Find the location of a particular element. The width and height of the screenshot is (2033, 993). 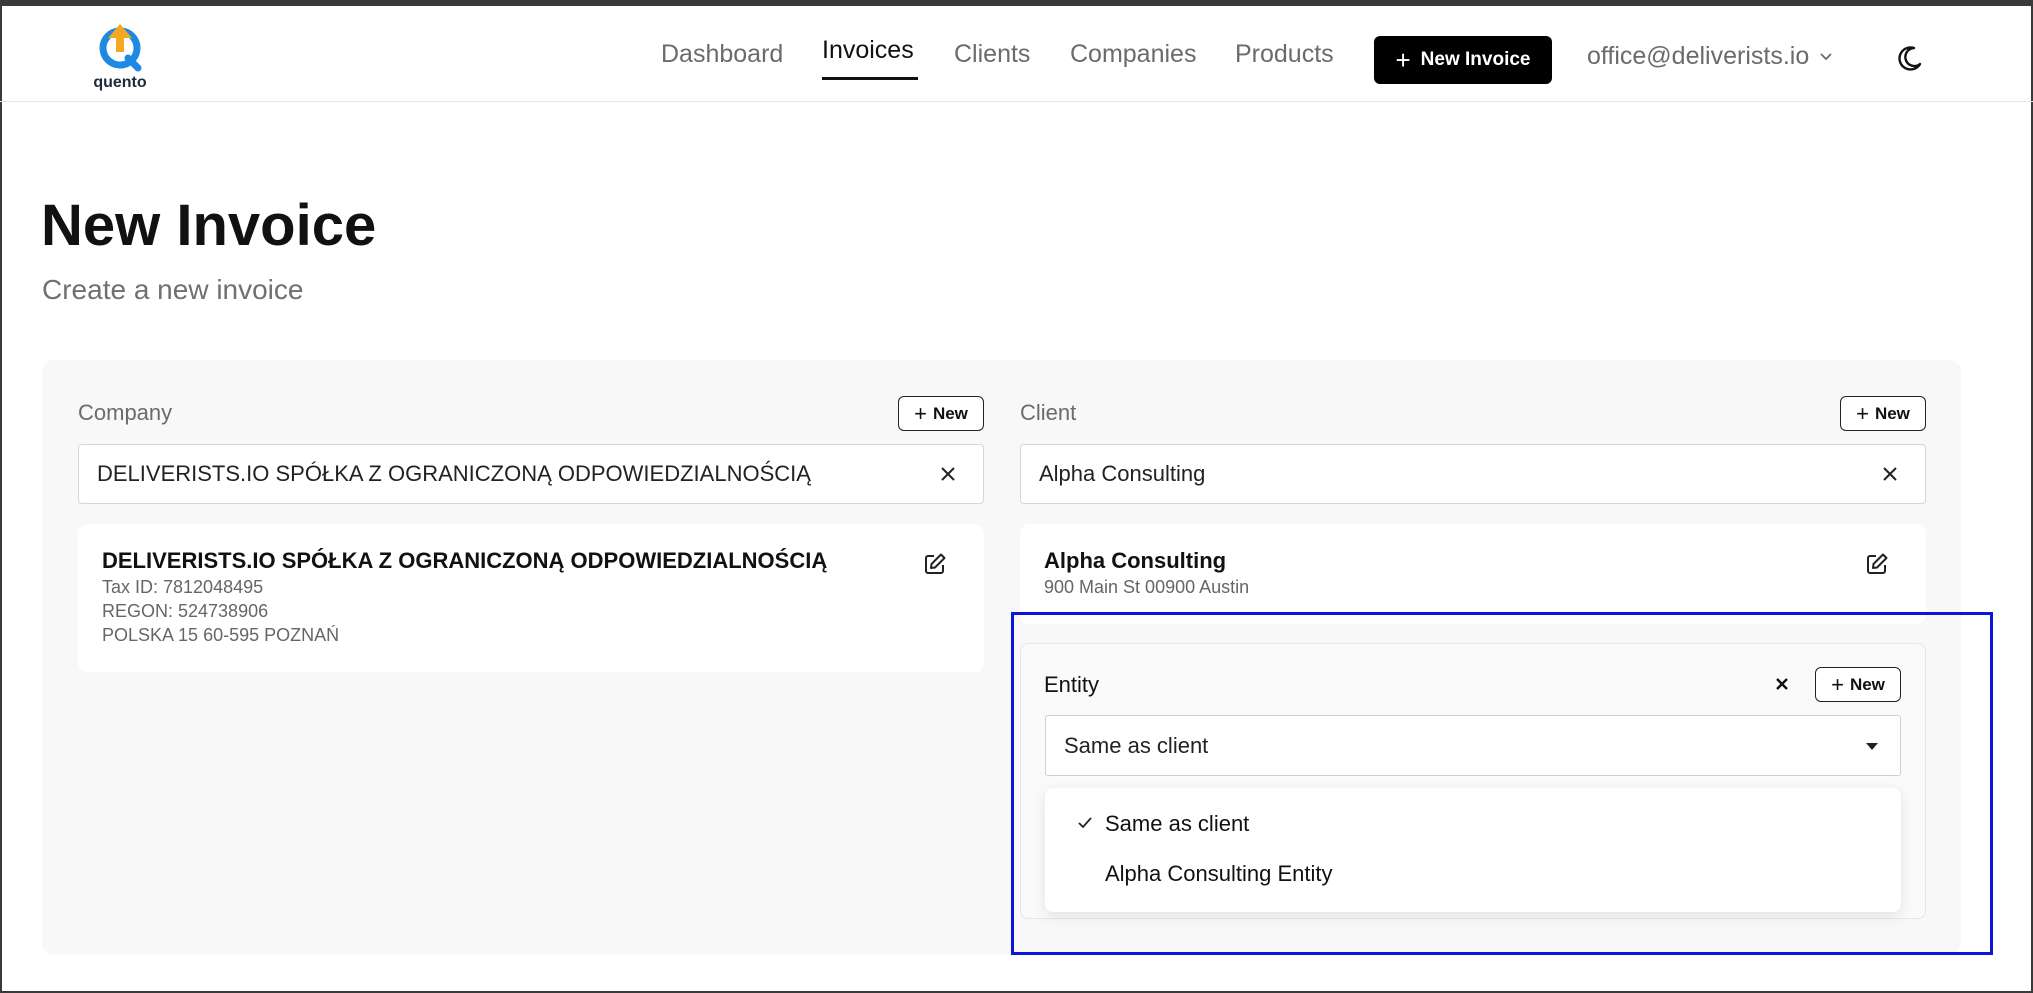

company-card-tax-id: Tax ID: 7812048495 is located at coordinates (183, 587).